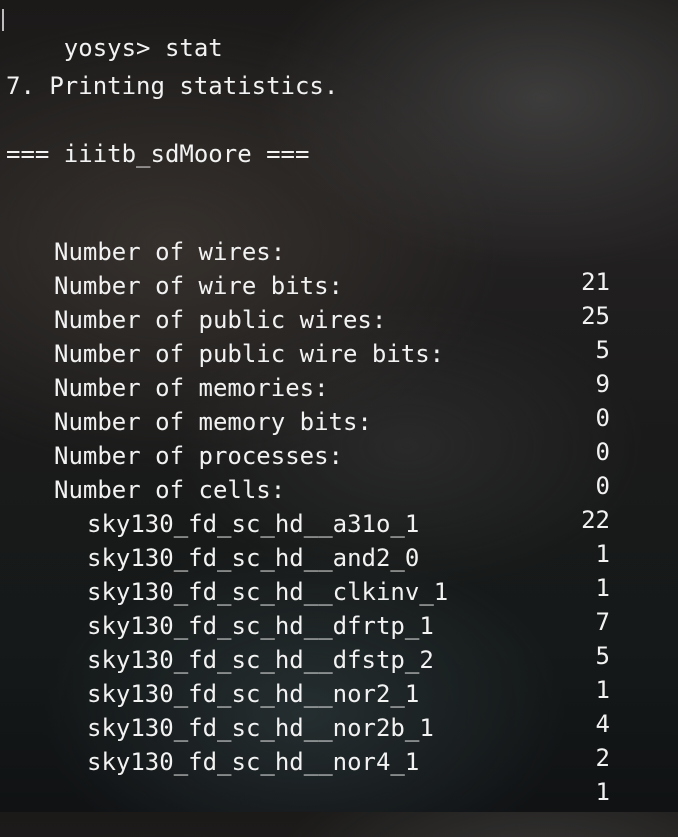 The image size is (678, 837). What do you see at coordinates (172, 86) in the screenshot?
I see `section-heading: 7. Printing statistics.` at bounding box center [172, 86].